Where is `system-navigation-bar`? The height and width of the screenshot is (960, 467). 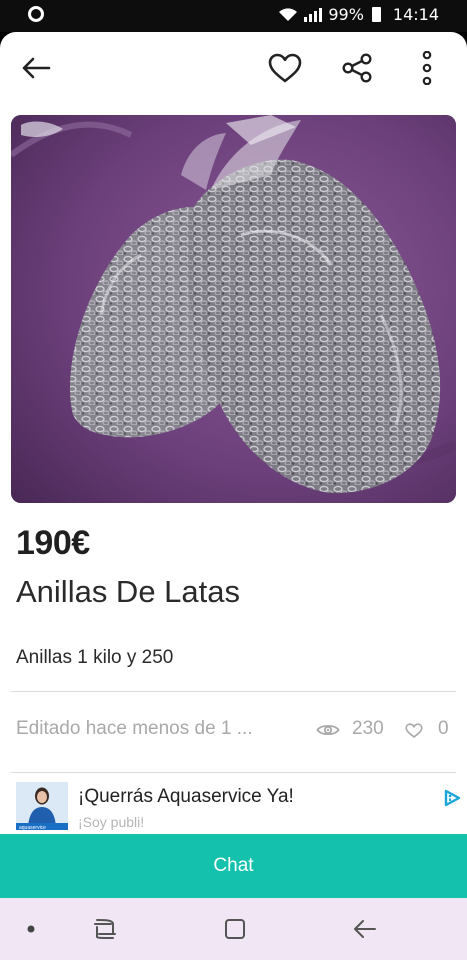 system-navigation-bar is located at coordinates (233, 929).